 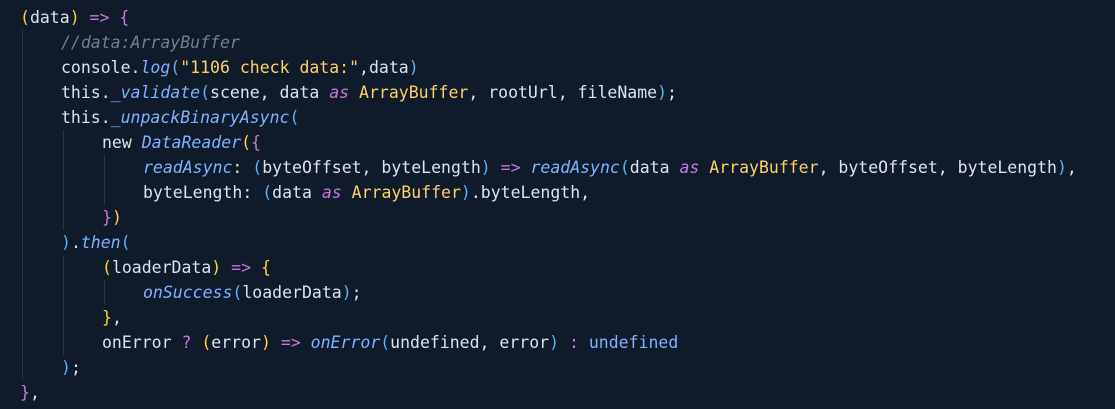 What do you see at coordinates (937, 167) in the screenshot?
I see `code-token: , byteOffset, byteLength` at bounding box center [937, 167].